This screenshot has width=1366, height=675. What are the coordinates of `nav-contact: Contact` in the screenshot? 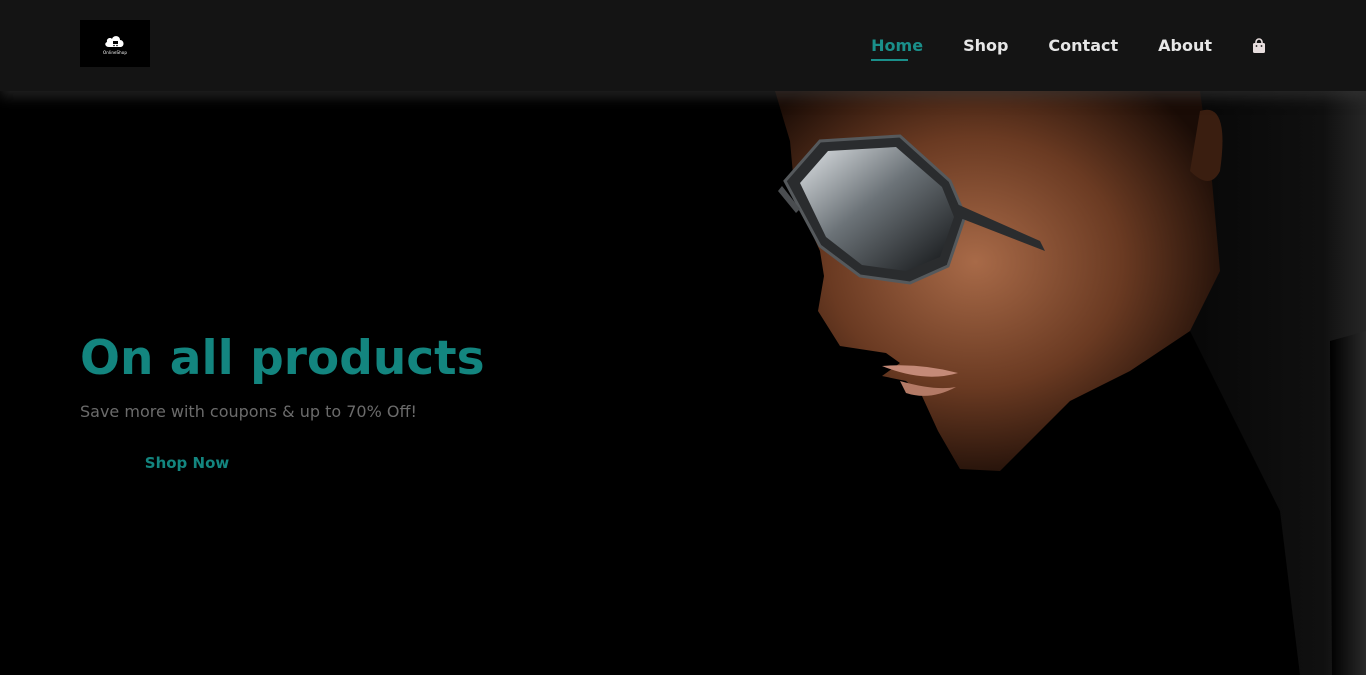 It's located at (1083, 45).